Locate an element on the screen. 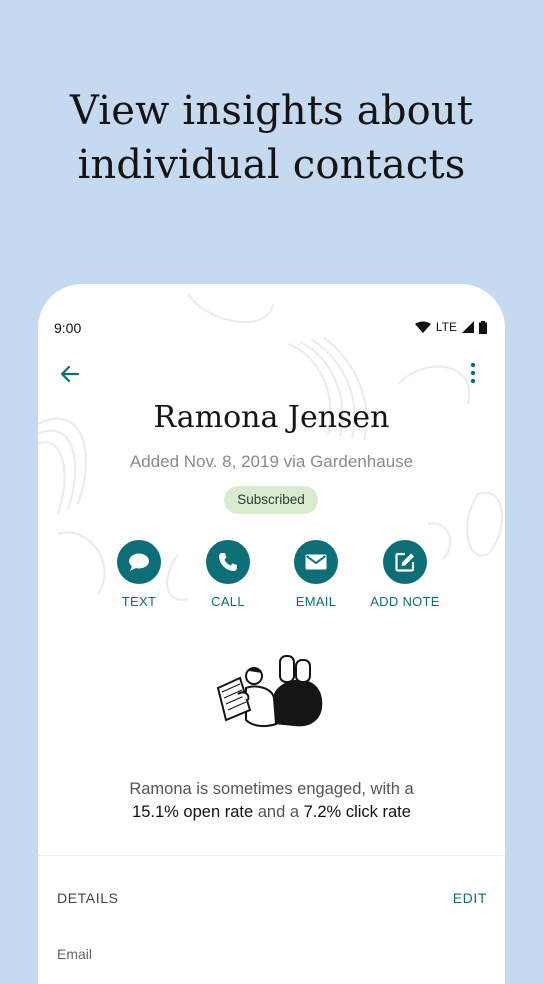 This screenshot has width=543, height=984. headline-line-1: View insights about is located at coordinates (271, 111).